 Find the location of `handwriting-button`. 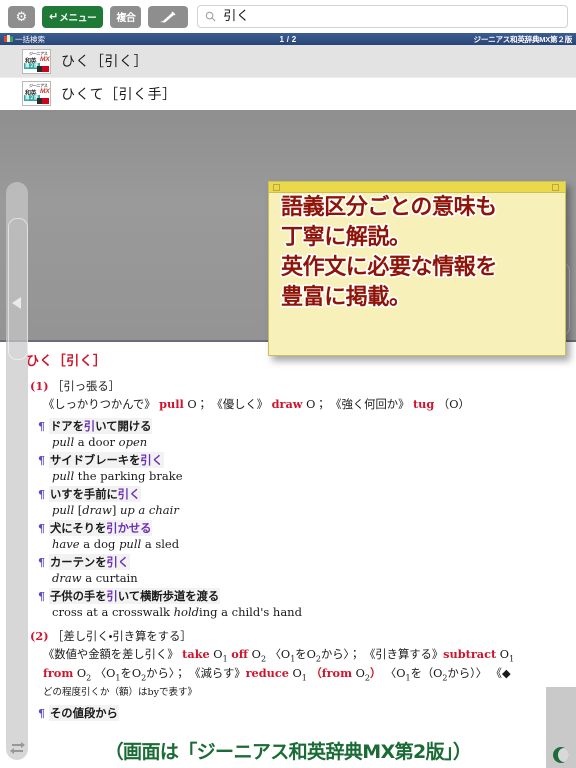

handwriting-button is located at coordinates (168, 16).